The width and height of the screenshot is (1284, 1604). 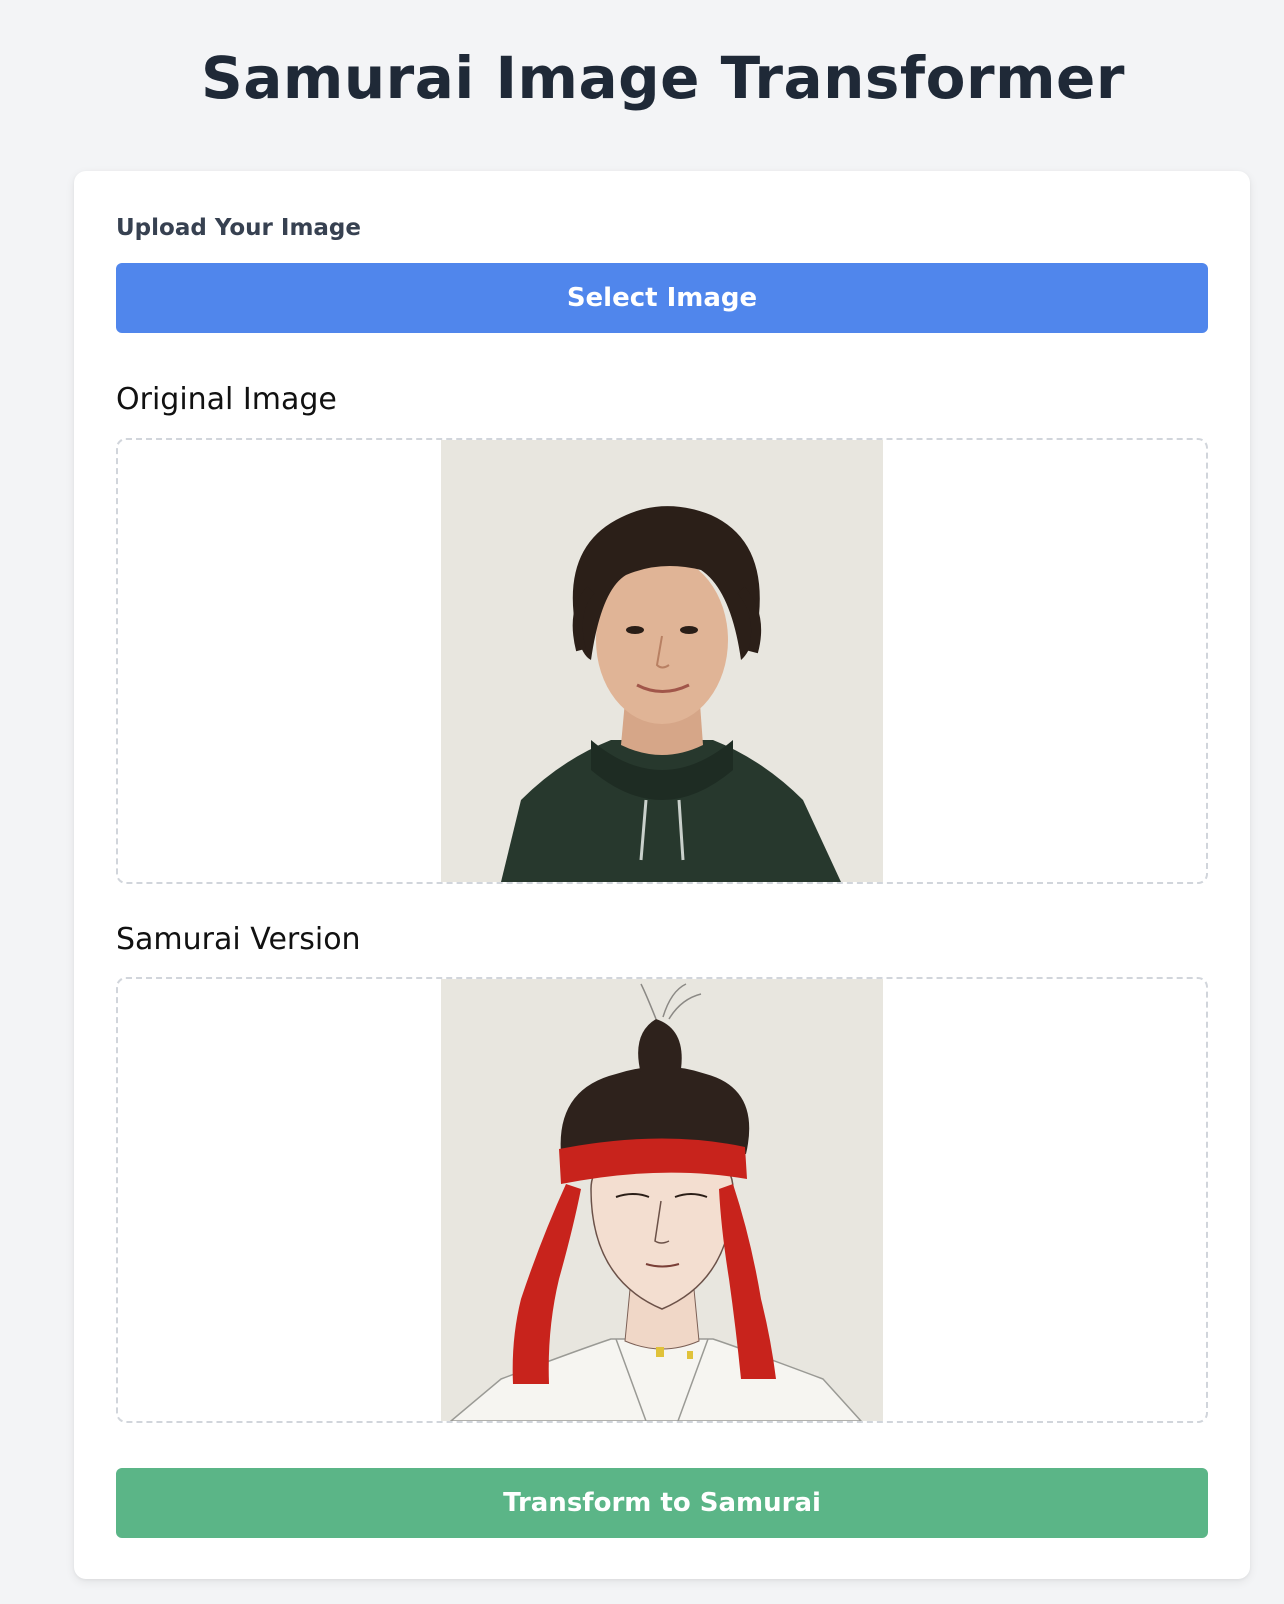 I want to click on transform-to-samurai-button: Transform to Samurai, so click(x=662, y=1503).